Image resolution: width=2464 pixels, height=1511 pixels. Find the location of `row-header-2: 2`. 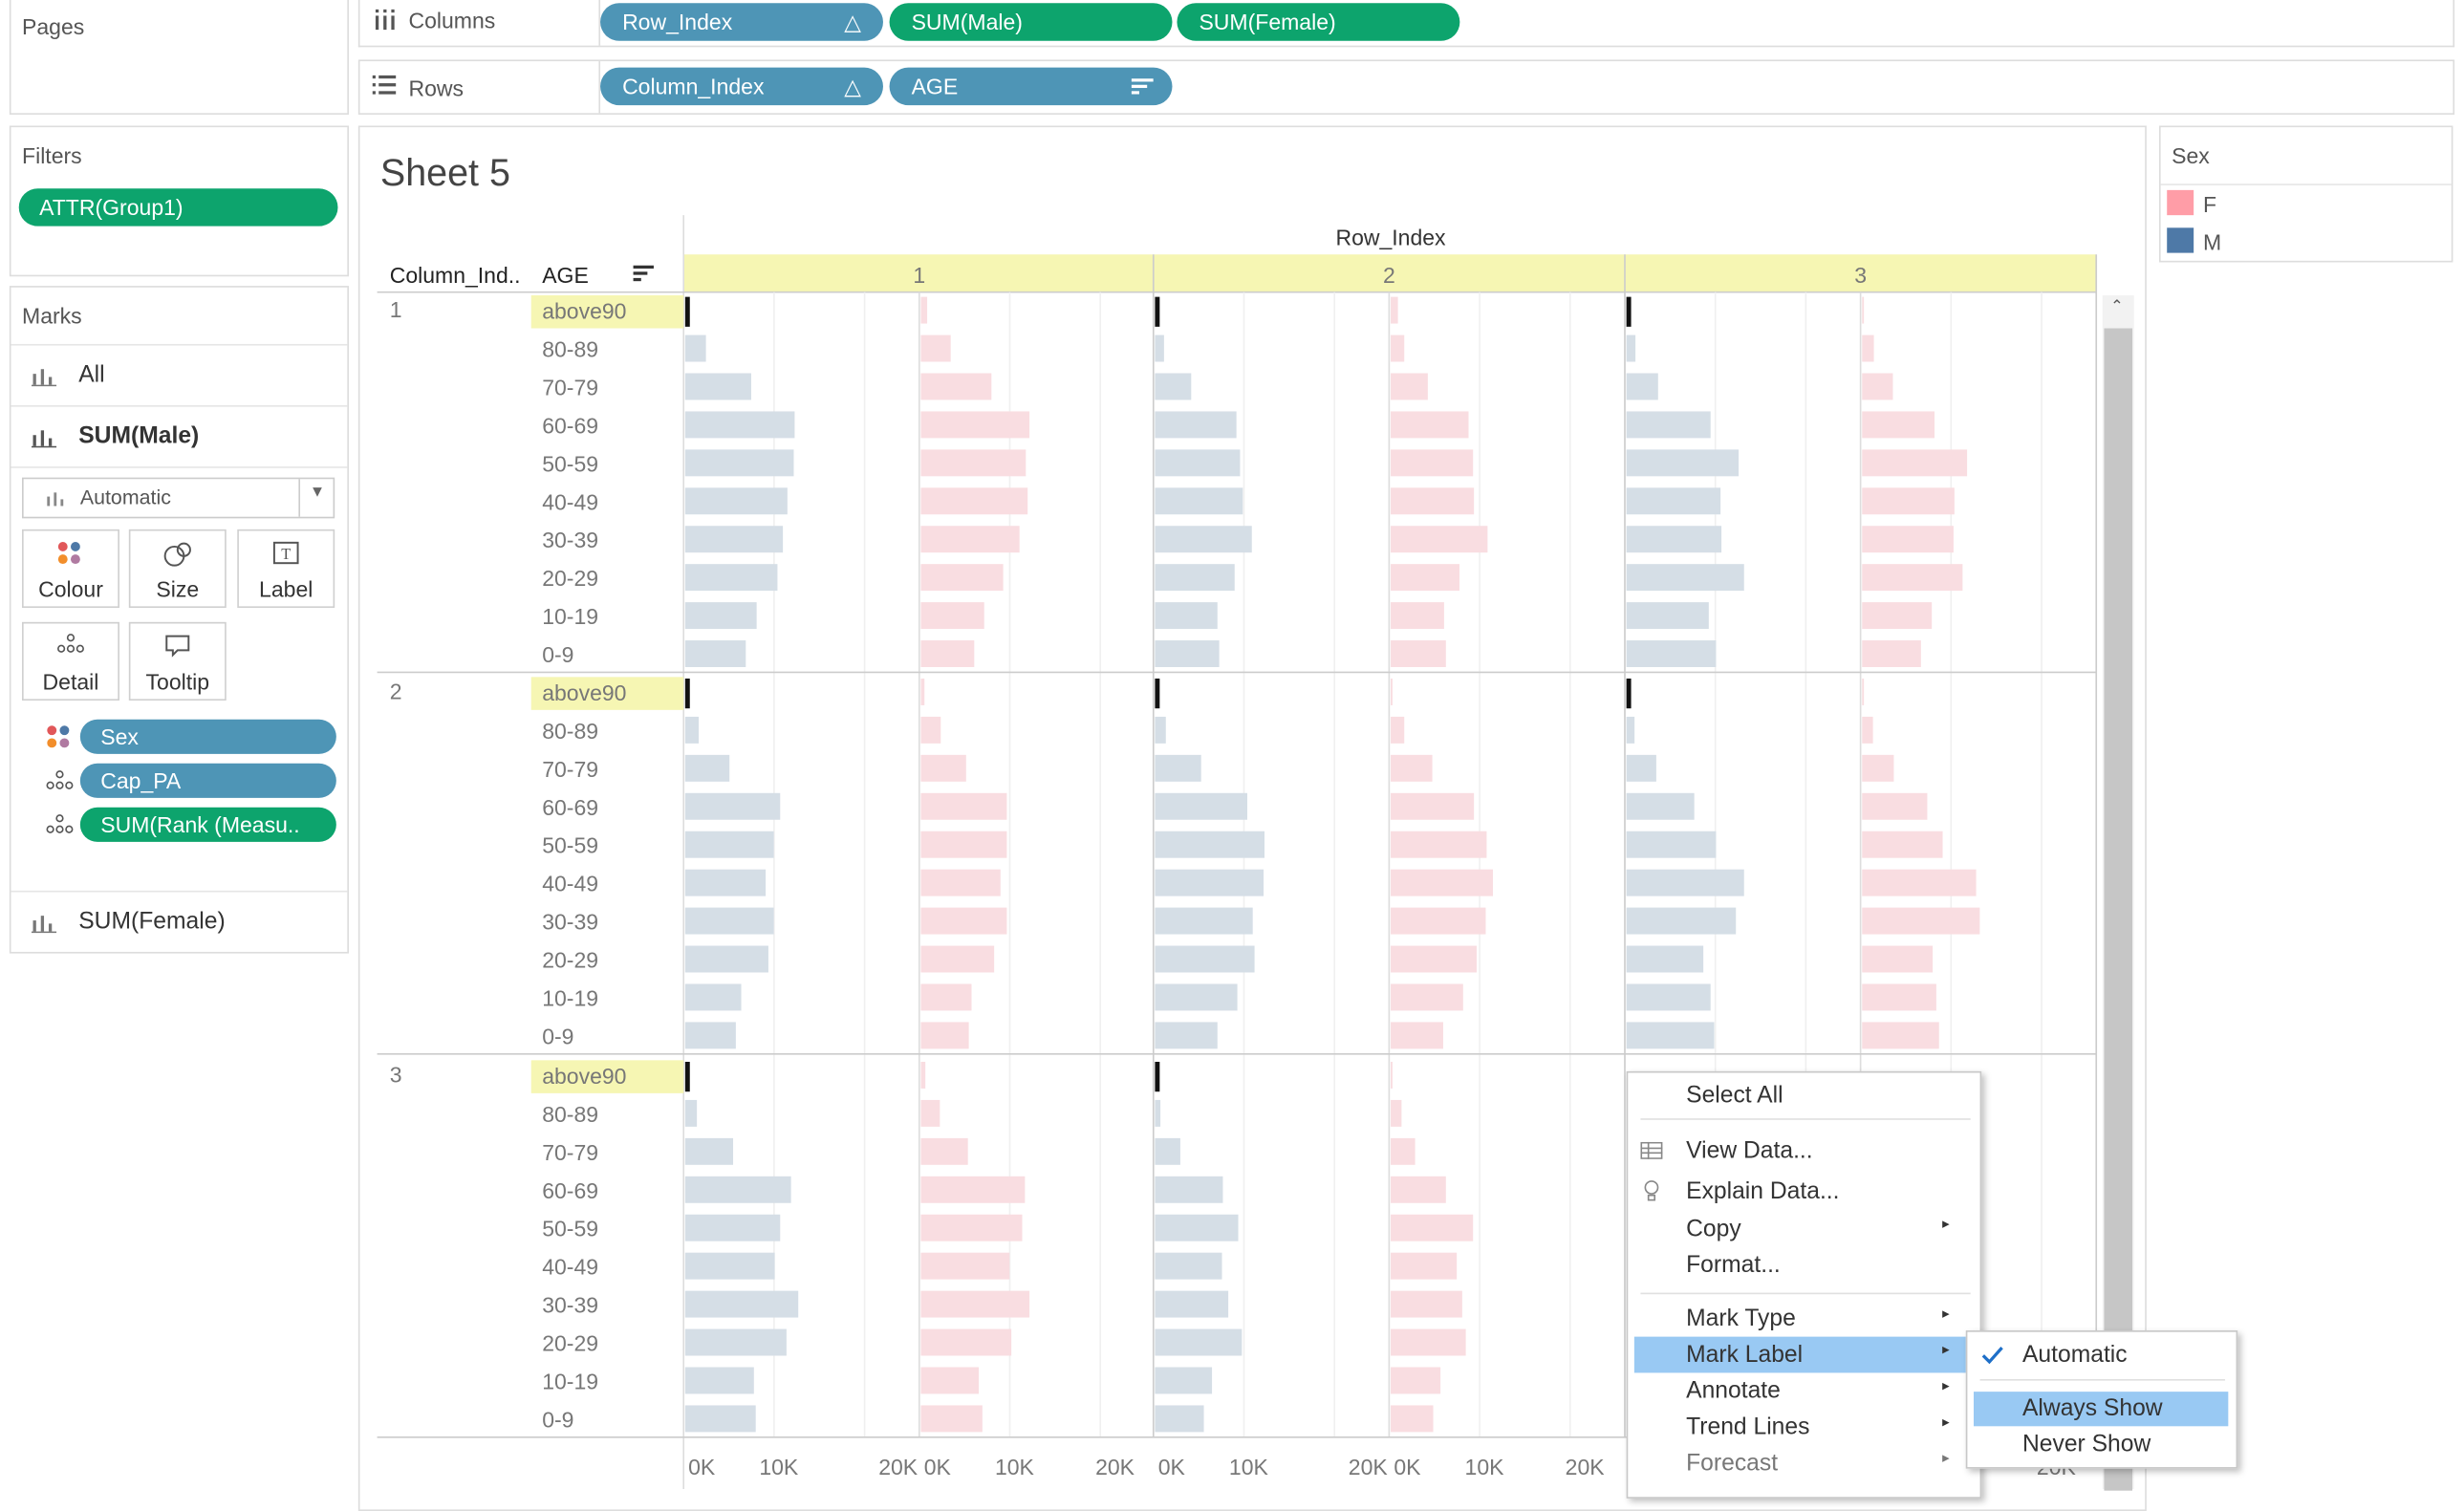

row-header-2: 2 is located at coordinates (396, 691).